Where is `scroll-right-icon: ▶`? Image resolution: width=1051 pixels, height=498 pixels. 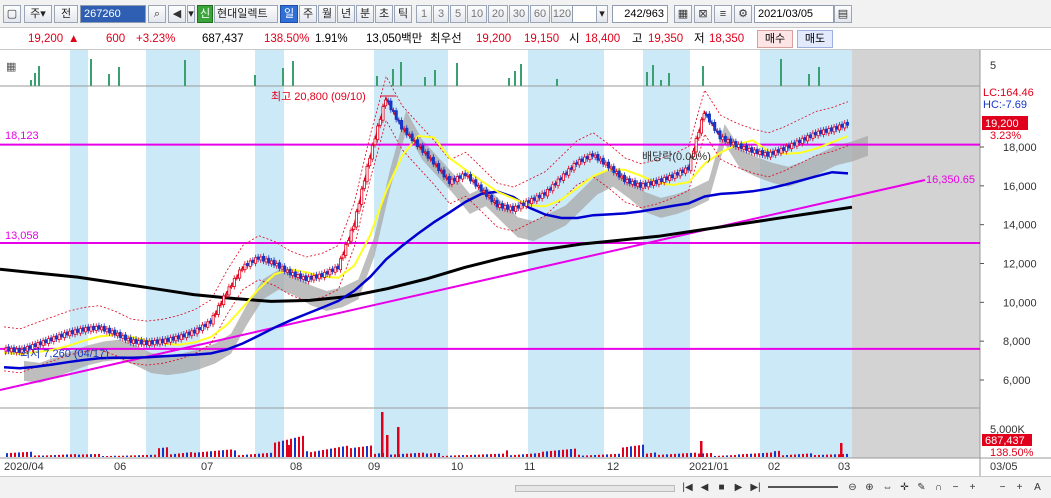
scroll-right-icon: ▶ is located at coordinates (738, 487).